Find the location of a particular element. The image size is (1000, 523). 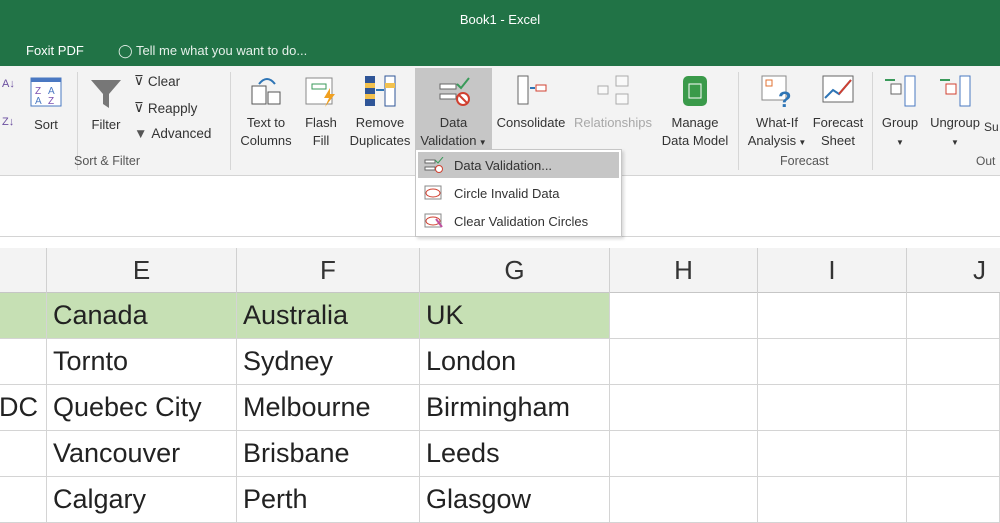

cell-g2: London is located at coordinates (515, 362).